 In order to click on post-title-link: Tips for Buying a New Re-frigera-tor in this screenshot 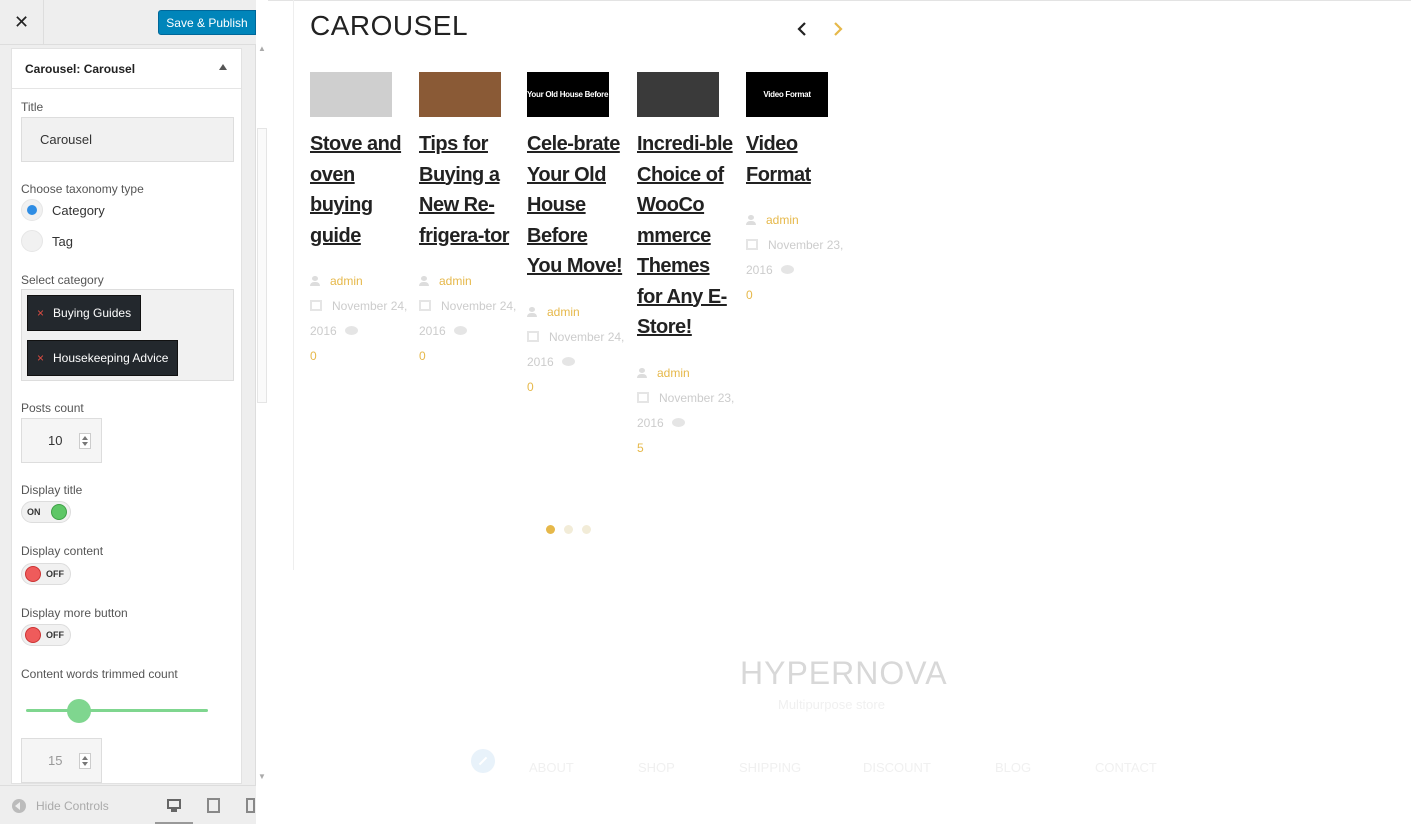, I will do `click(468, 190)`.